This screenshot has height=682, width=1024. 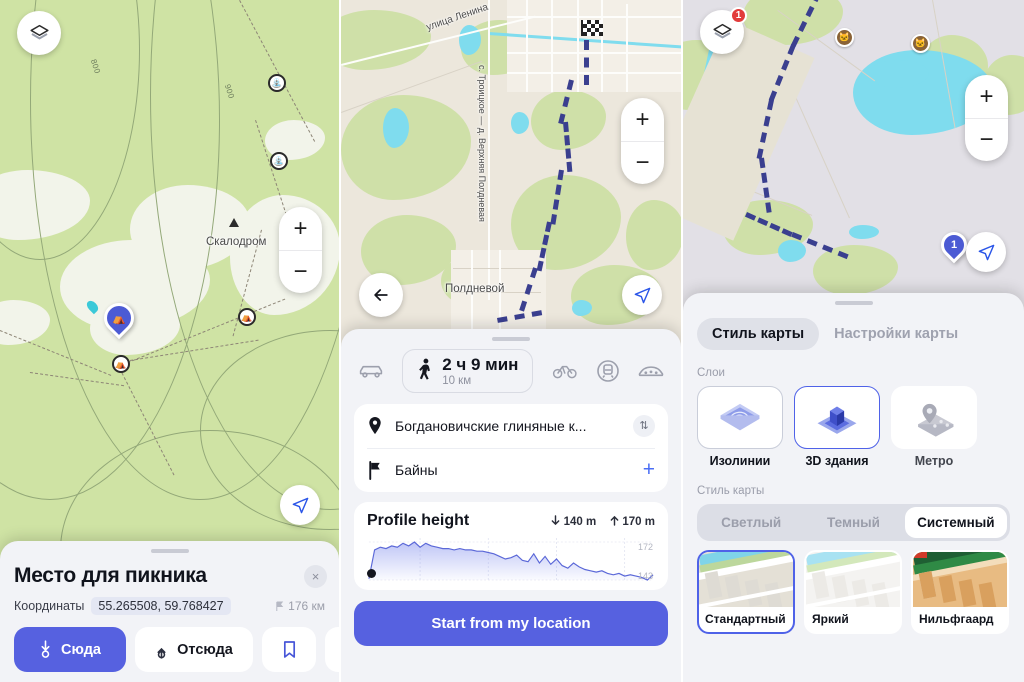 I want to click on layer-item-metro: Метро, so click(x=934, y=427).